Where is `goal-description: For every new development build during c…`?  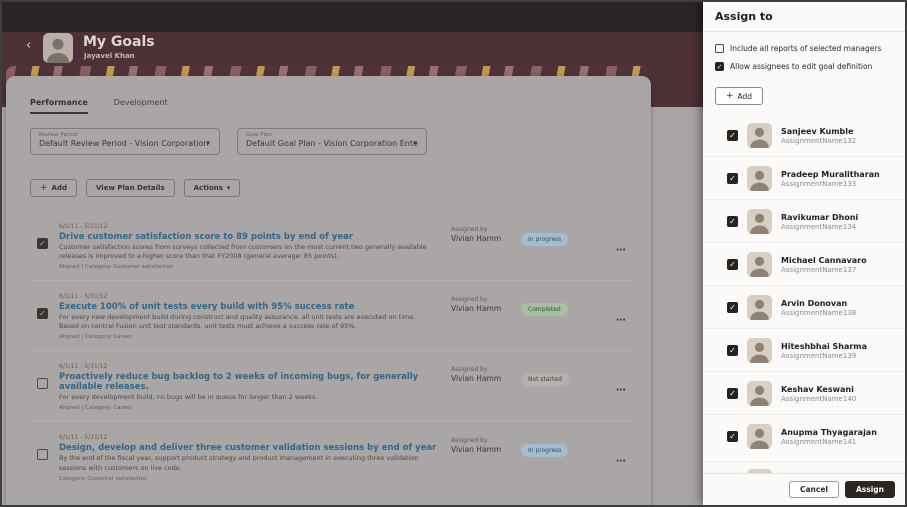 goal-description: For every new development build during c… is located at coordinates (237, 322).